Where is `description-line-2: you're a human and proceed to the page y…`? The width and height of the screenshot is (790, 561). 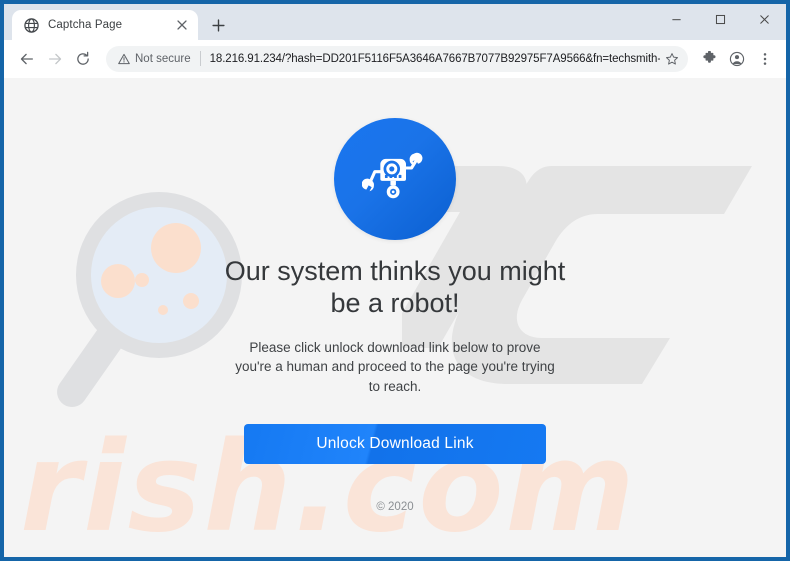 description-line-2: you're a human and proceed to the page y… is located at coordinates (395, 367).